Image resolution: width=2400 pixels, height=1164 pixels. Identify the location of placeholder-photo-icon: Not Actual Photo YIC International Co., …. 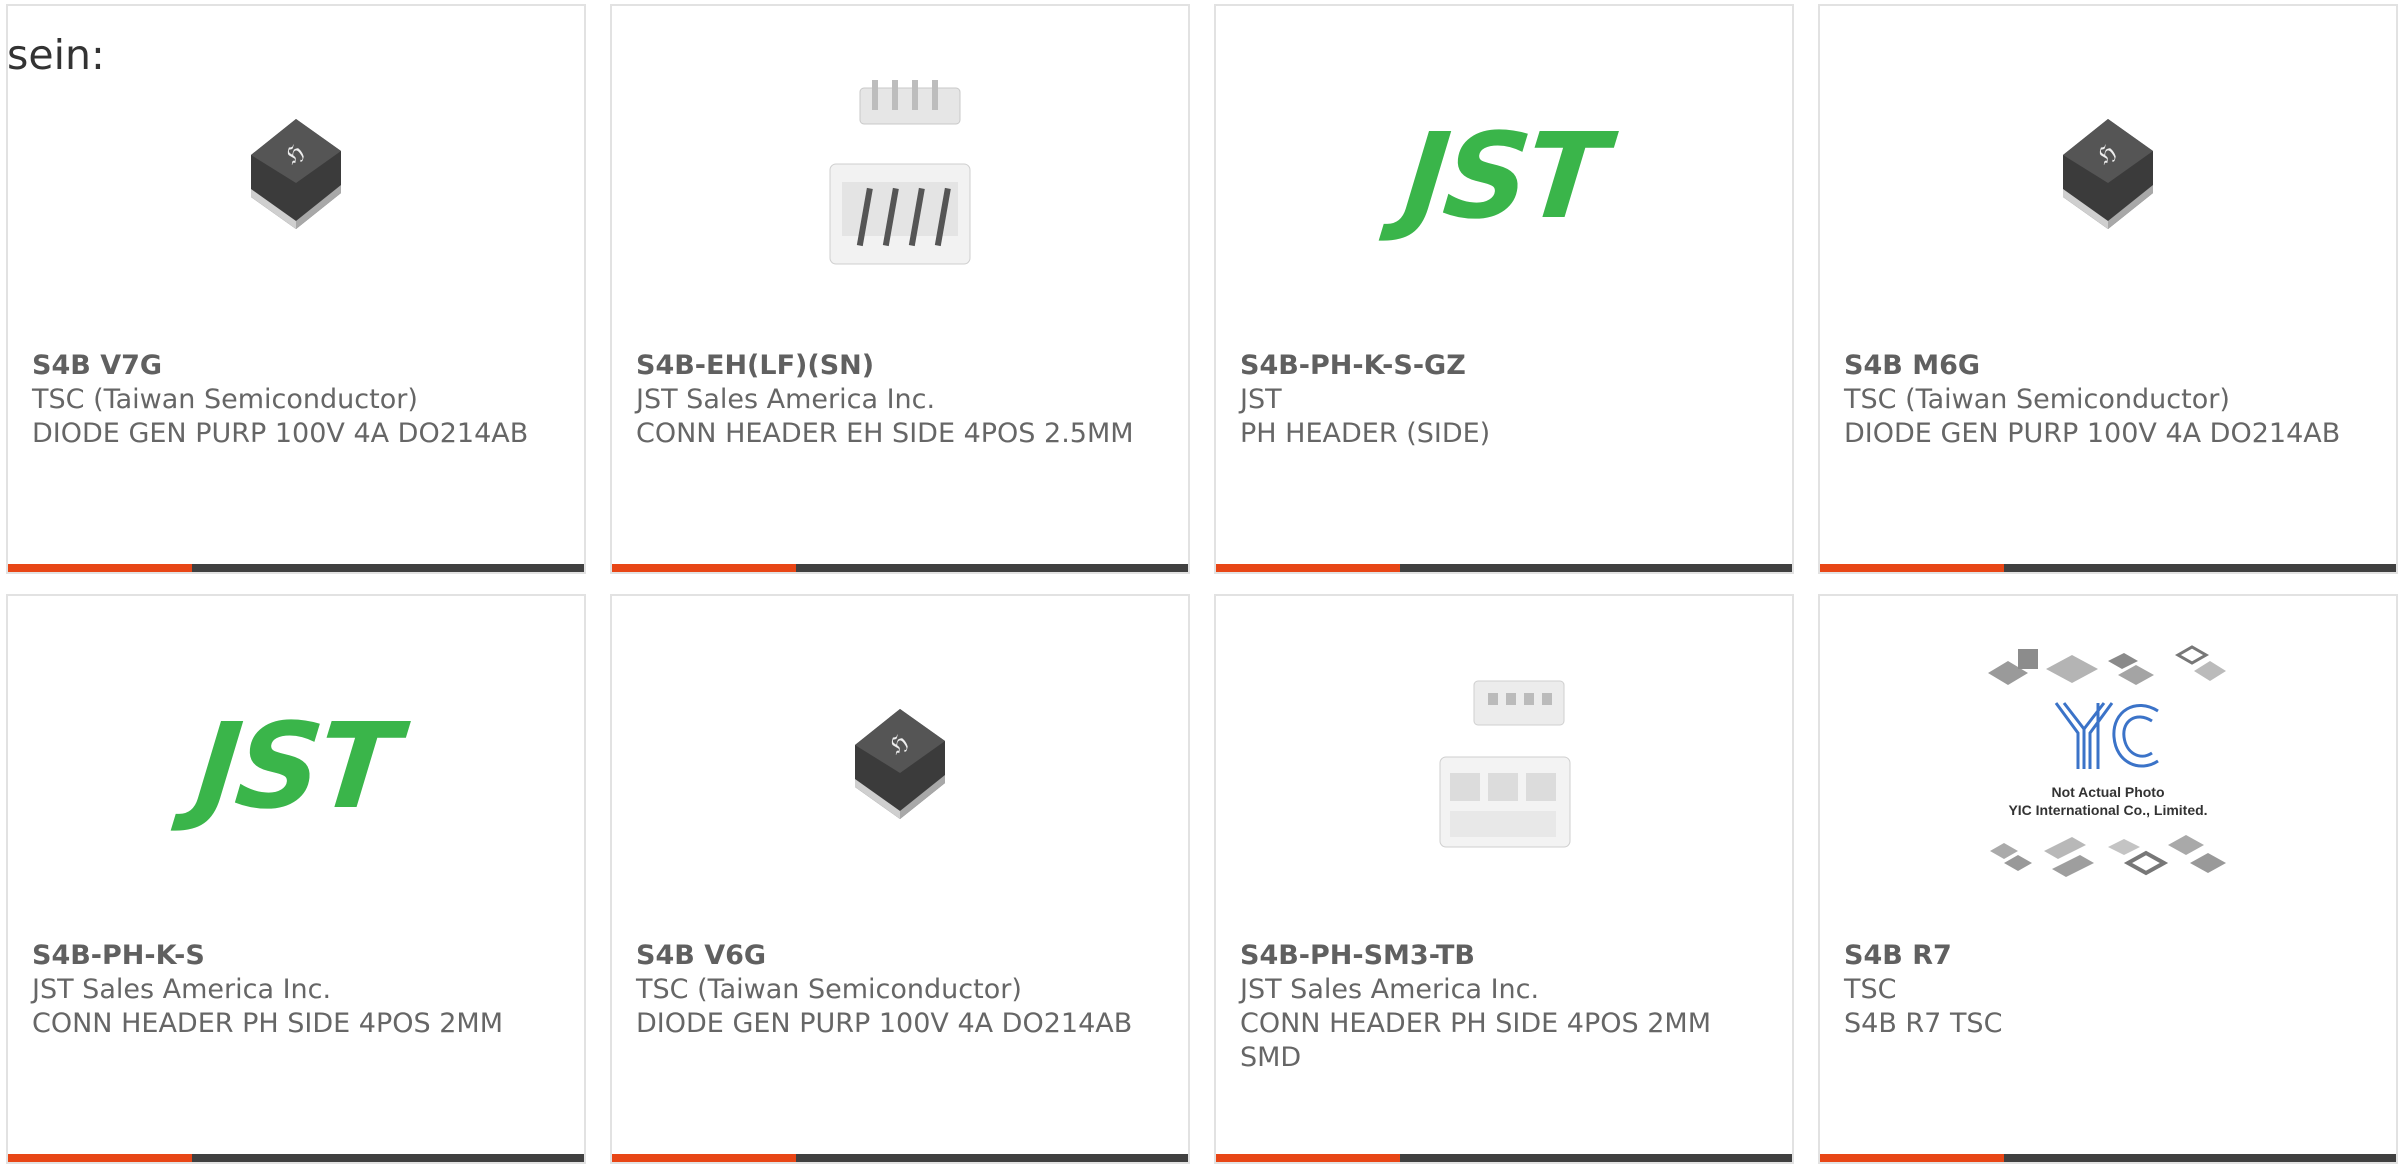
(2107, 761).